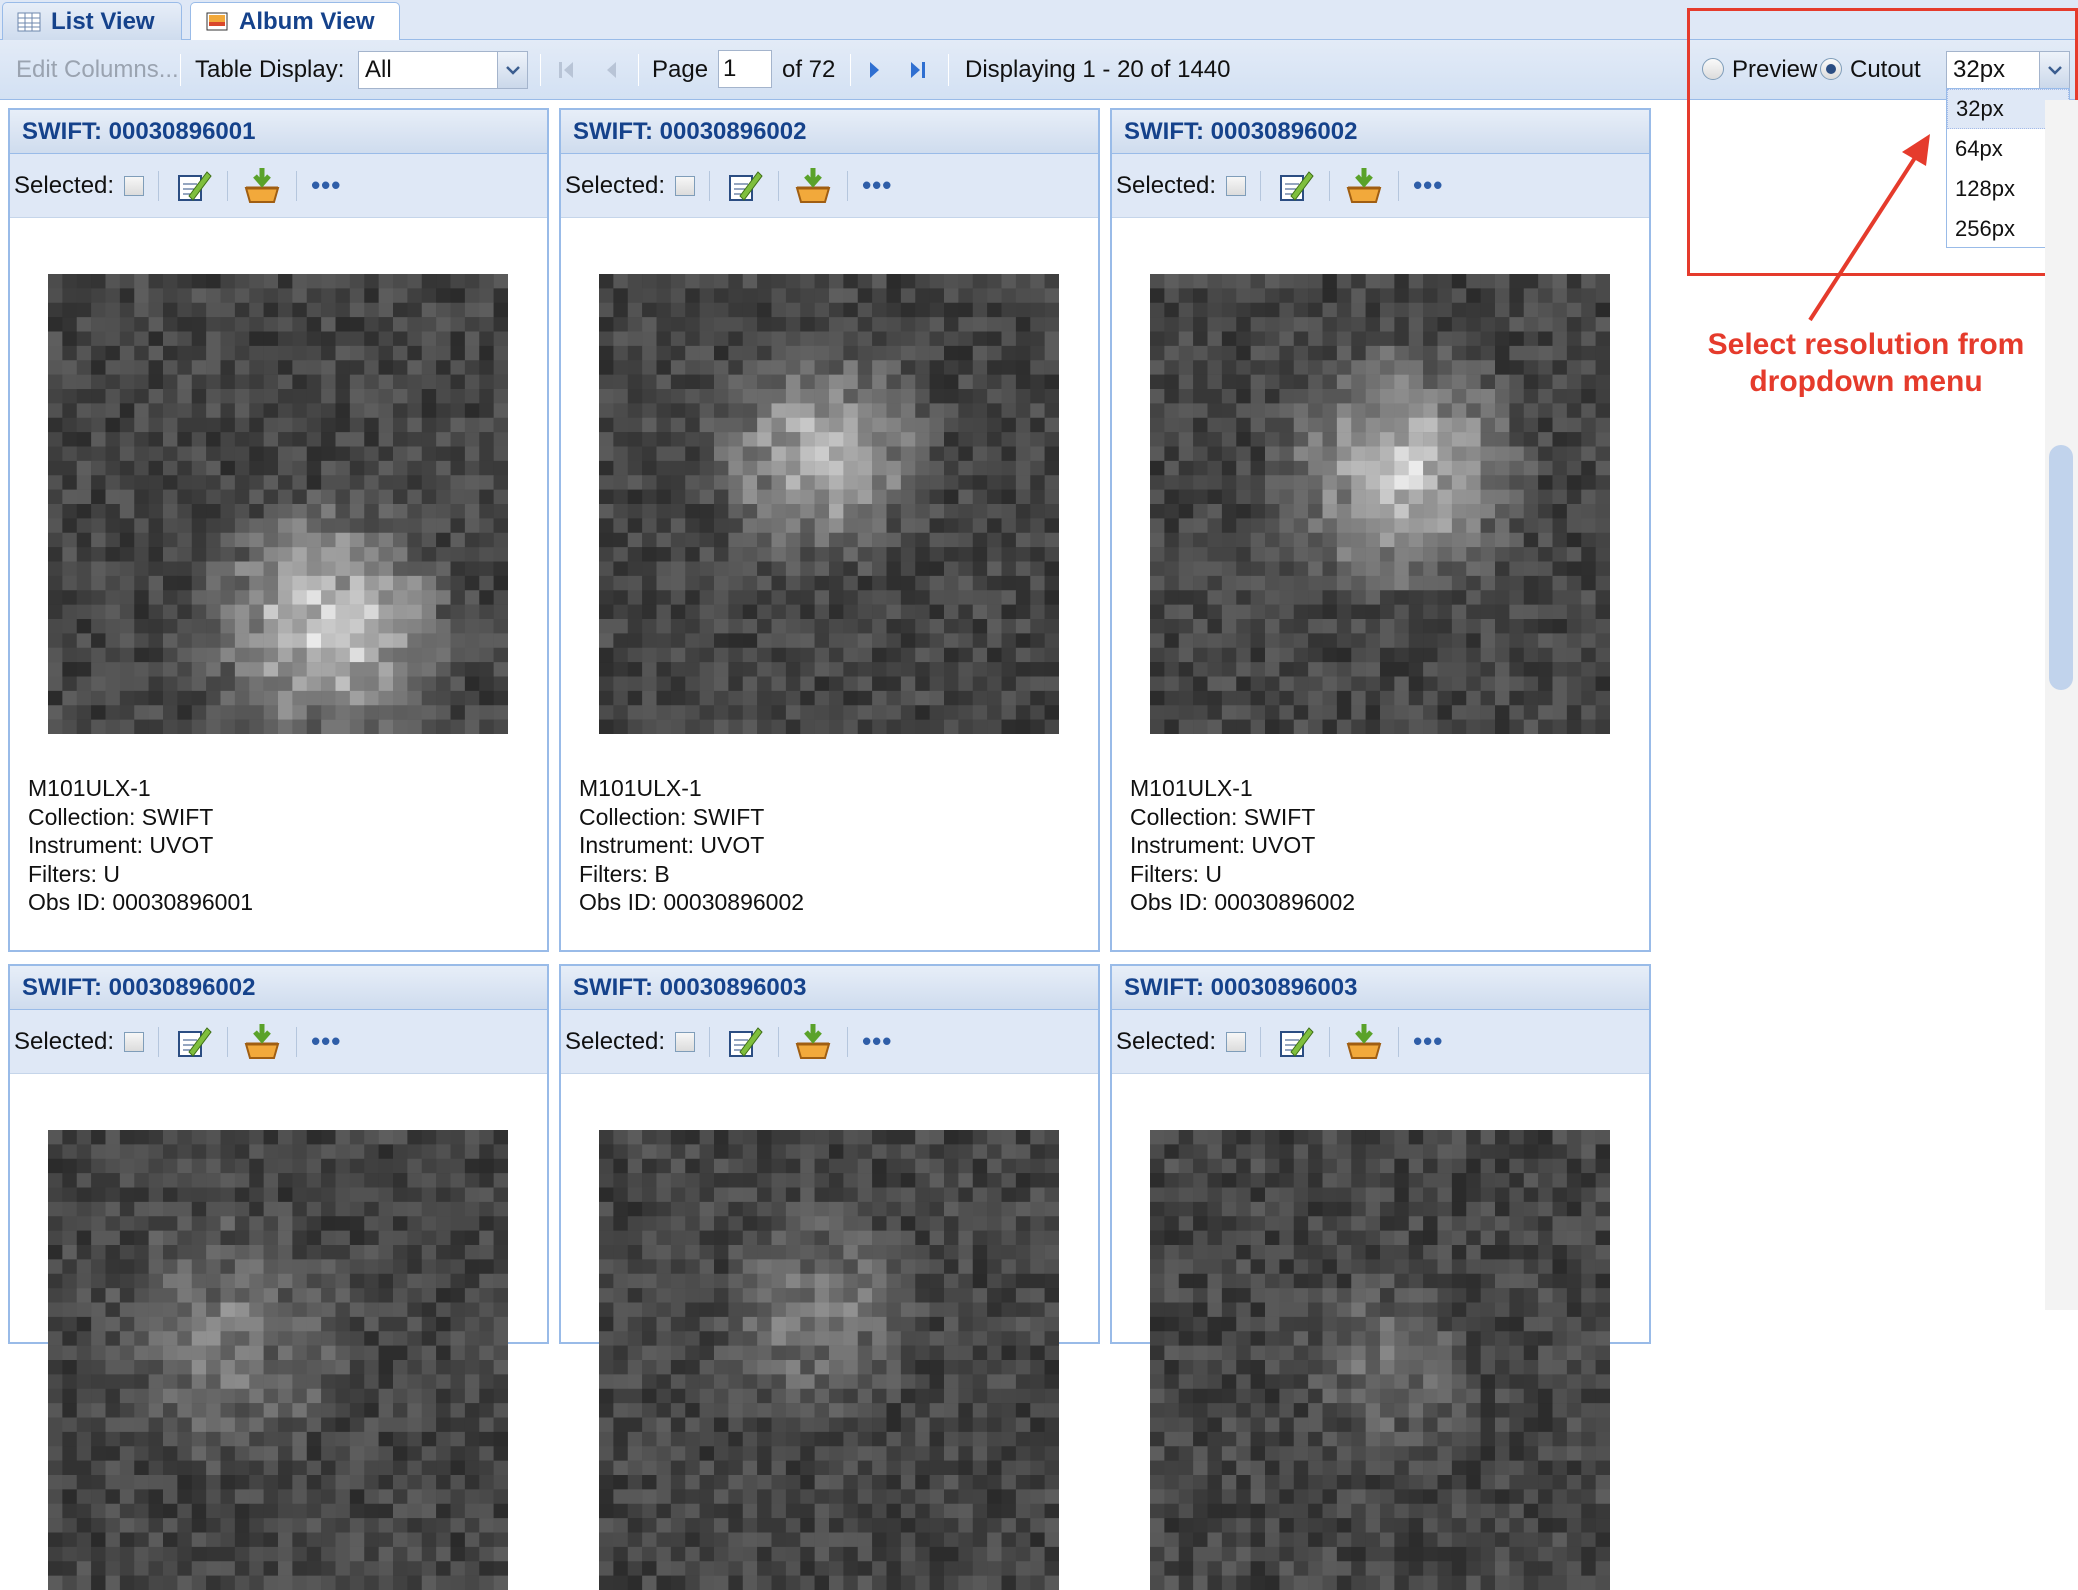 The width and height of the screenshot is (2078, 1590). What do you see at coordinates (691, 874) in the screenshot?
I see `filters-text: Filters: B` at bounding box center [691, 874].